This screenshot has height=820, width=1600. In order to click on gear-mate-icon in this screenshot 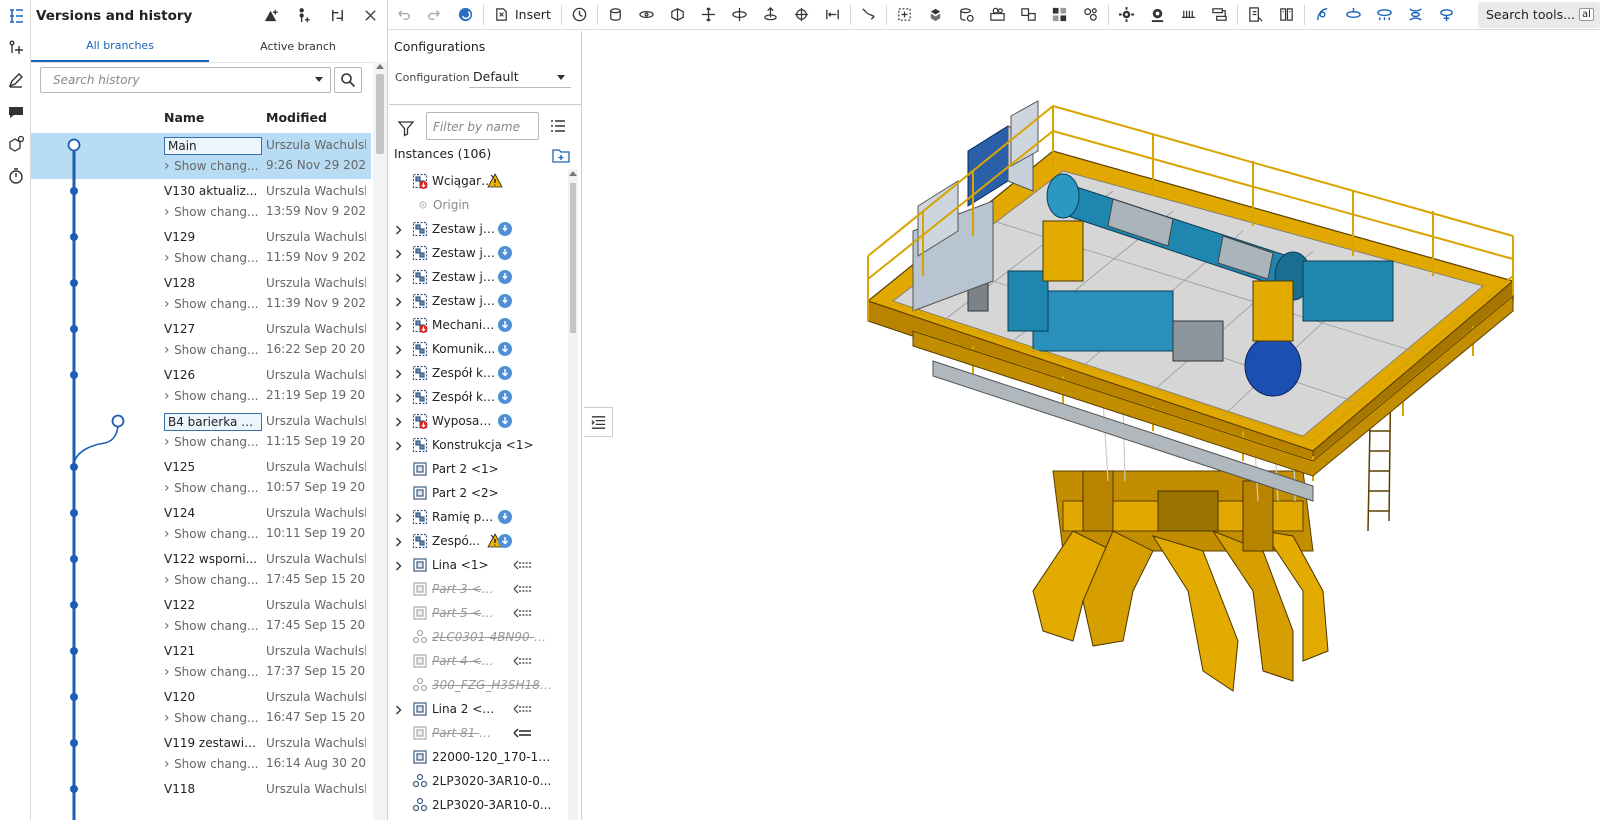, I will do `click(1157, 15)`.